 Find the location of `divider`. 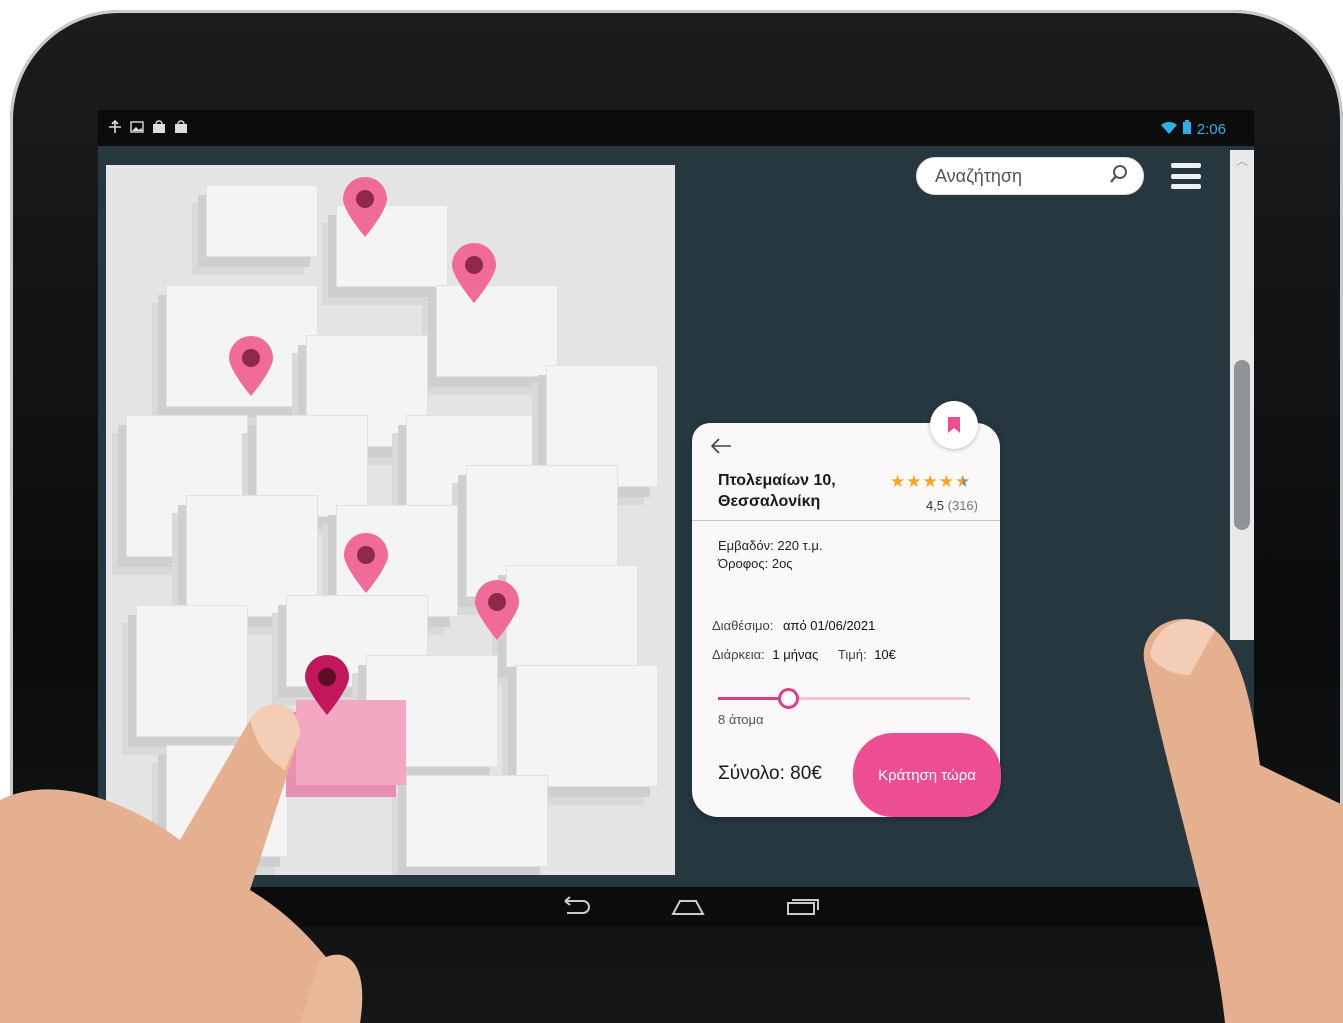

divider is located at coordinates (846, 520).